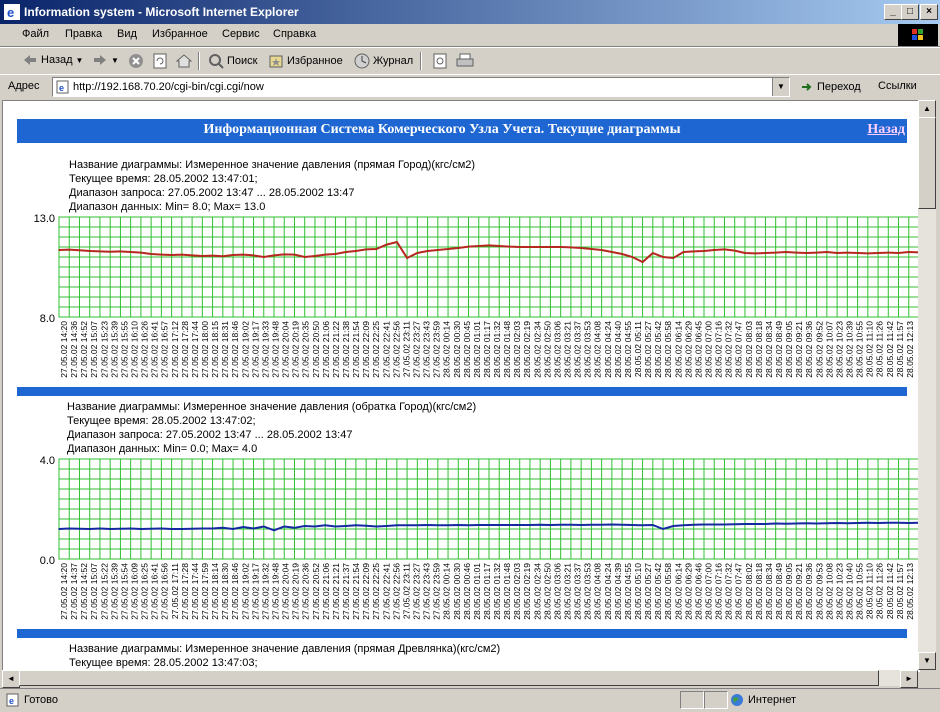 The image size is (940, 712). I want to click on menu-edit: Правка, so click(83, 34).